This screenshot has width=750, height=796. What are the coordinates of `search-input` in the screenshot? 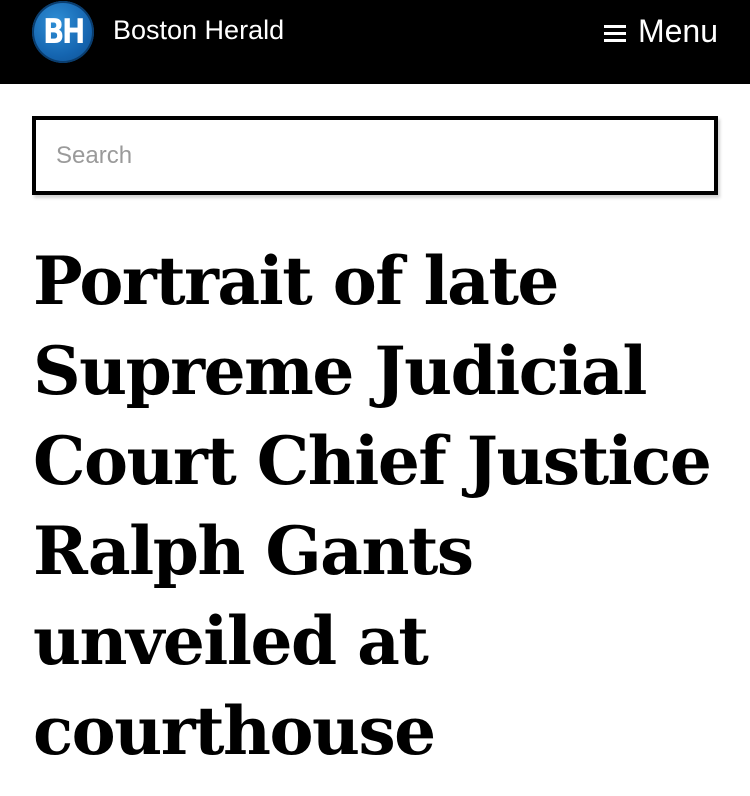 It's located at (375, 155).